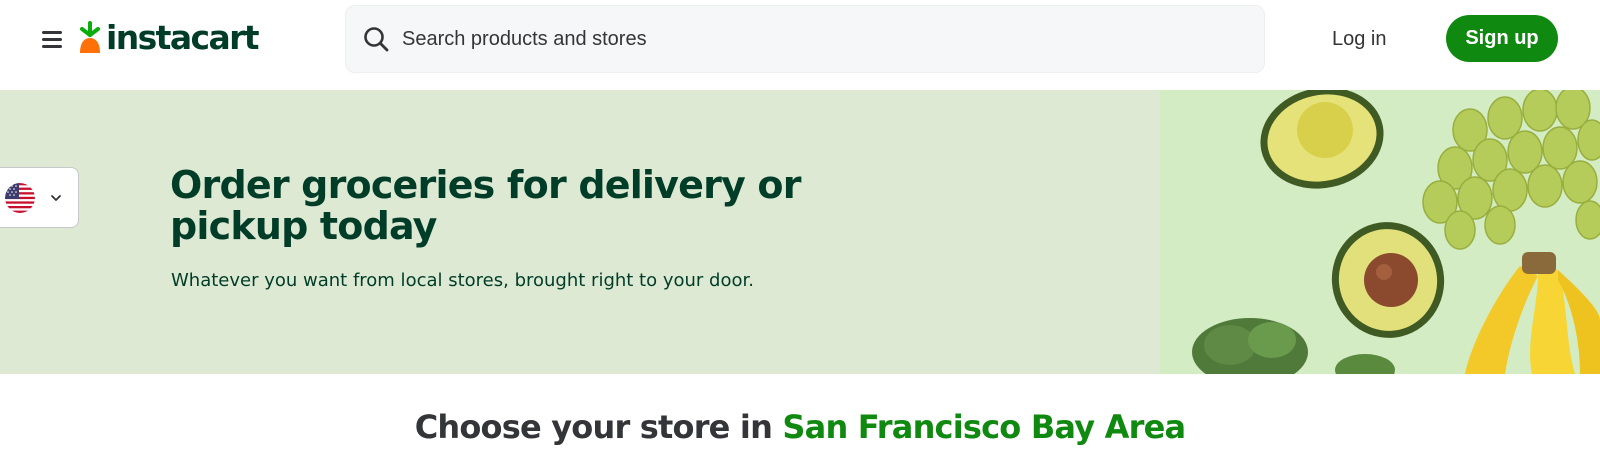  What do you see at coordinates (39, 197) in the screenshot?
I see `locale-selector` at bounding box center [39, 197].